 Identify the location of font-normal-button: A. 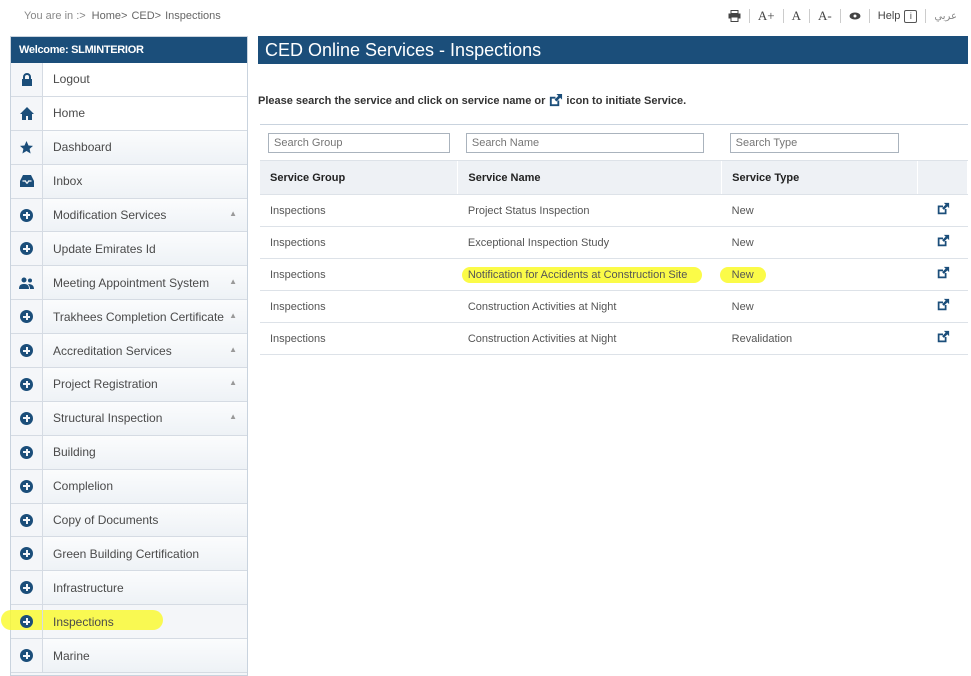
(795, 15).